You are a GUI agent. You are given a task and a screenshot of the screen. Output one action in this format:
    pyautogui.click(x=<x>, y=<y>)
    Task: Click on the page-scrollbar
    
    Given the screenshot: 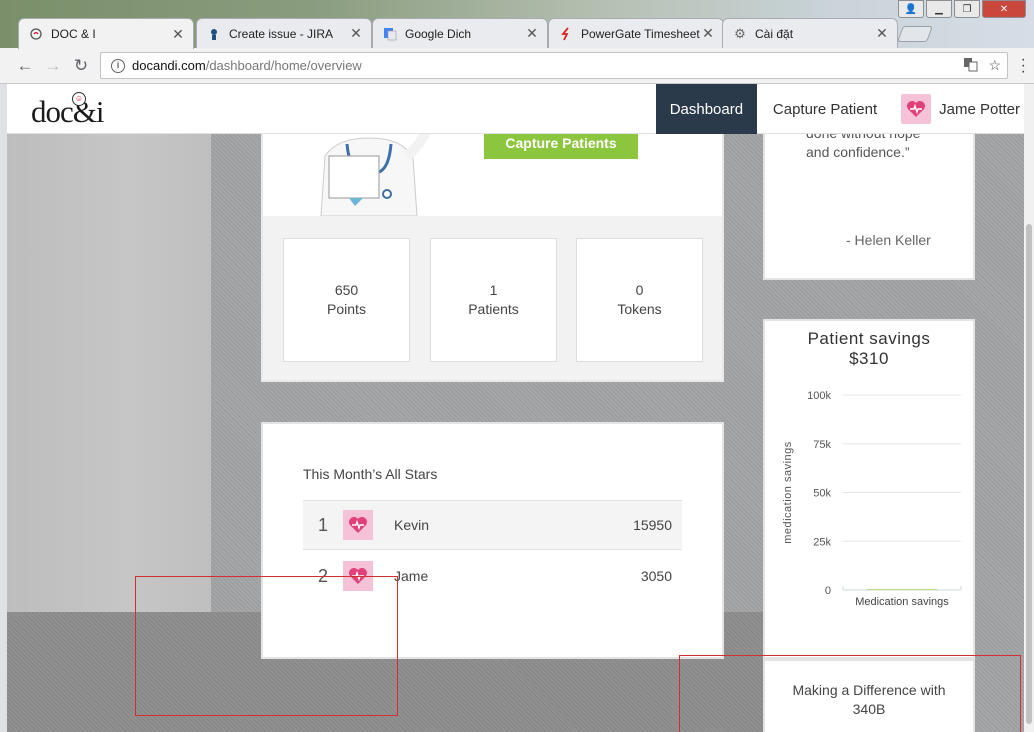 What is the action you would take?
    pyautogui.click(x=1029, y=408)
    